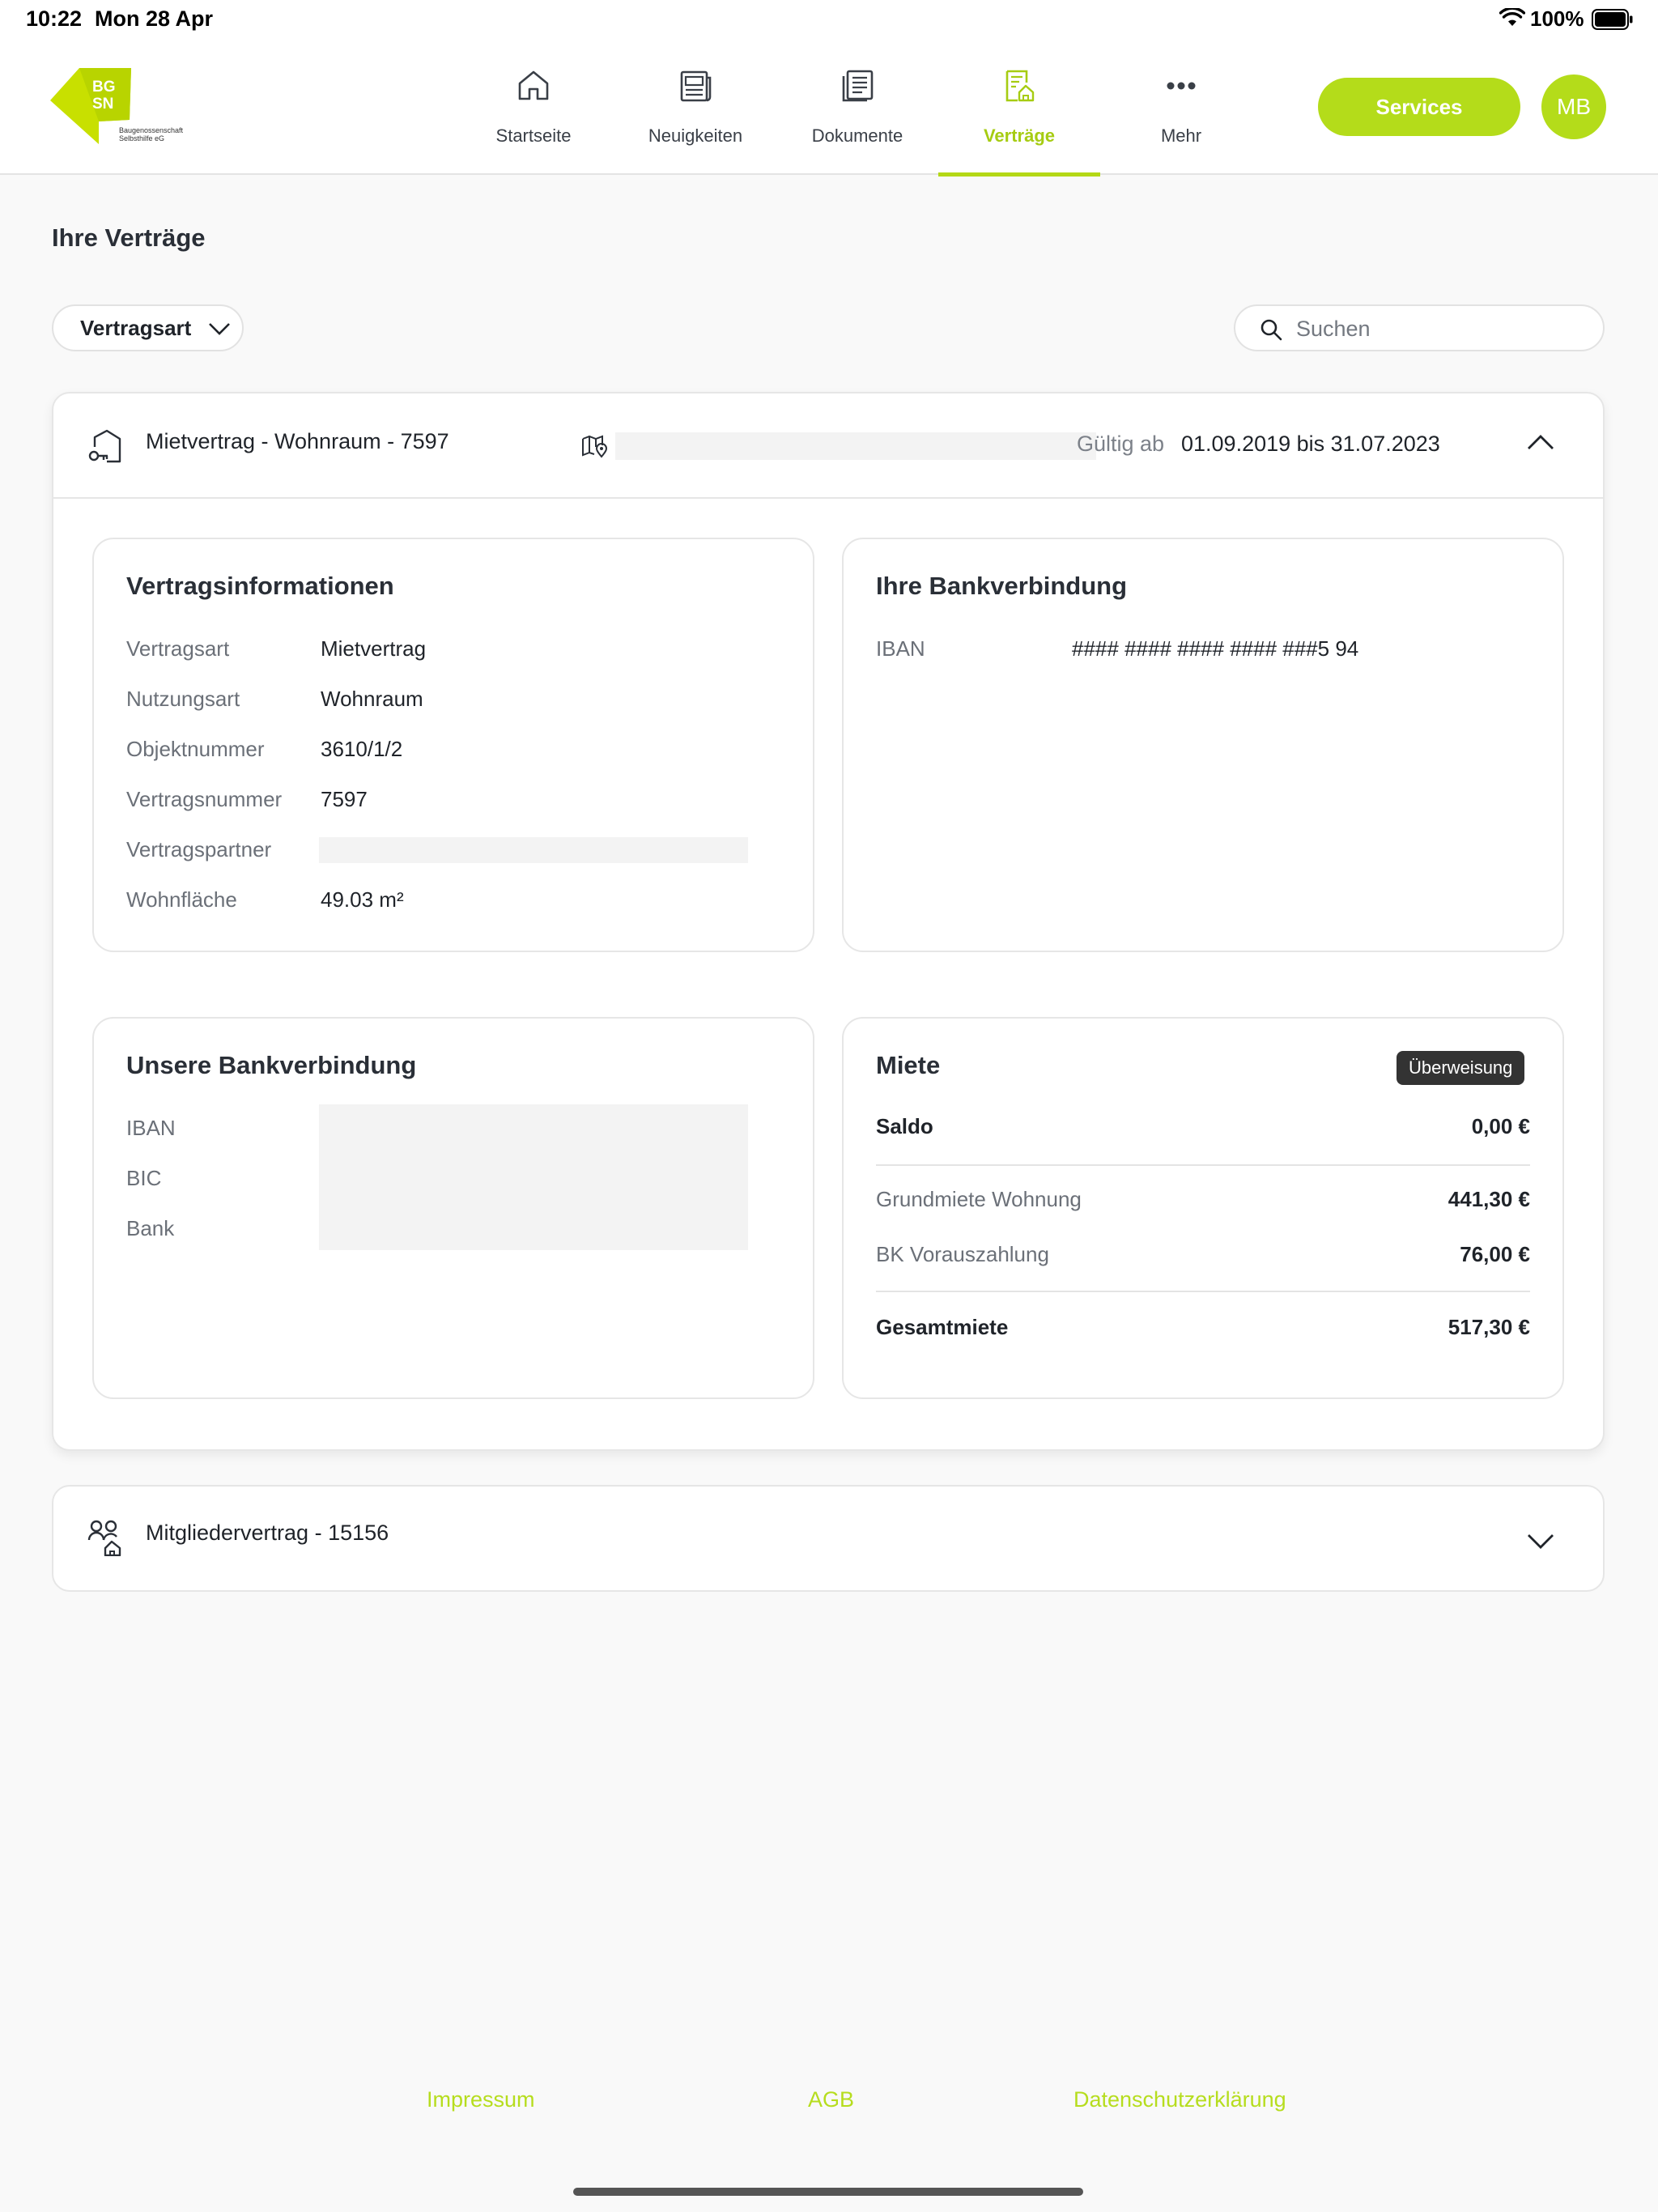  What do you see at coordinates (1612, 19) in the screenshot?
I see `battery-icon` at bounding box center [1612, 19].